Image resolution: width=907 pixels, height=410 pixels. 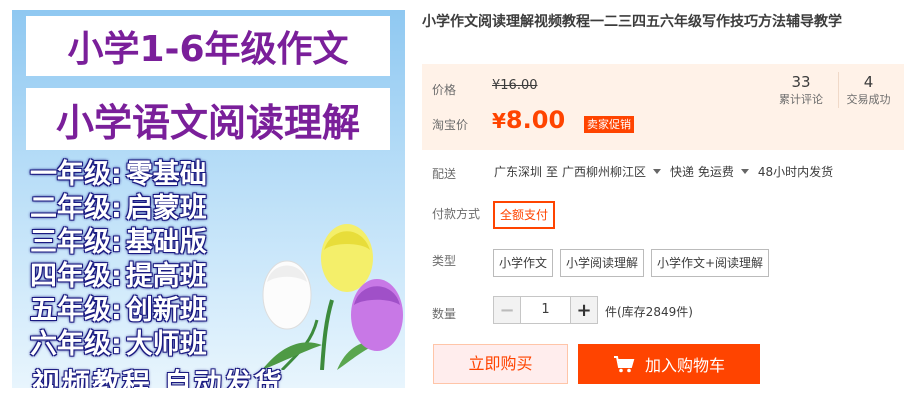 What do you see at coordinates (507, 310) in the screenshot?
I see `quantity-decrease-button: −` at bounding box center [507, 310].